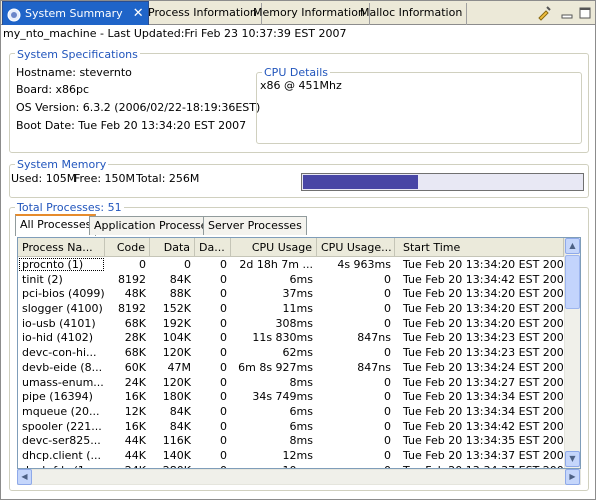 The image size is (596, 500). What do you see at coordinates (255, 225) in the screenshot?
I see `subtab-server-processes: Server Processes` at bounding box center [255, 225].